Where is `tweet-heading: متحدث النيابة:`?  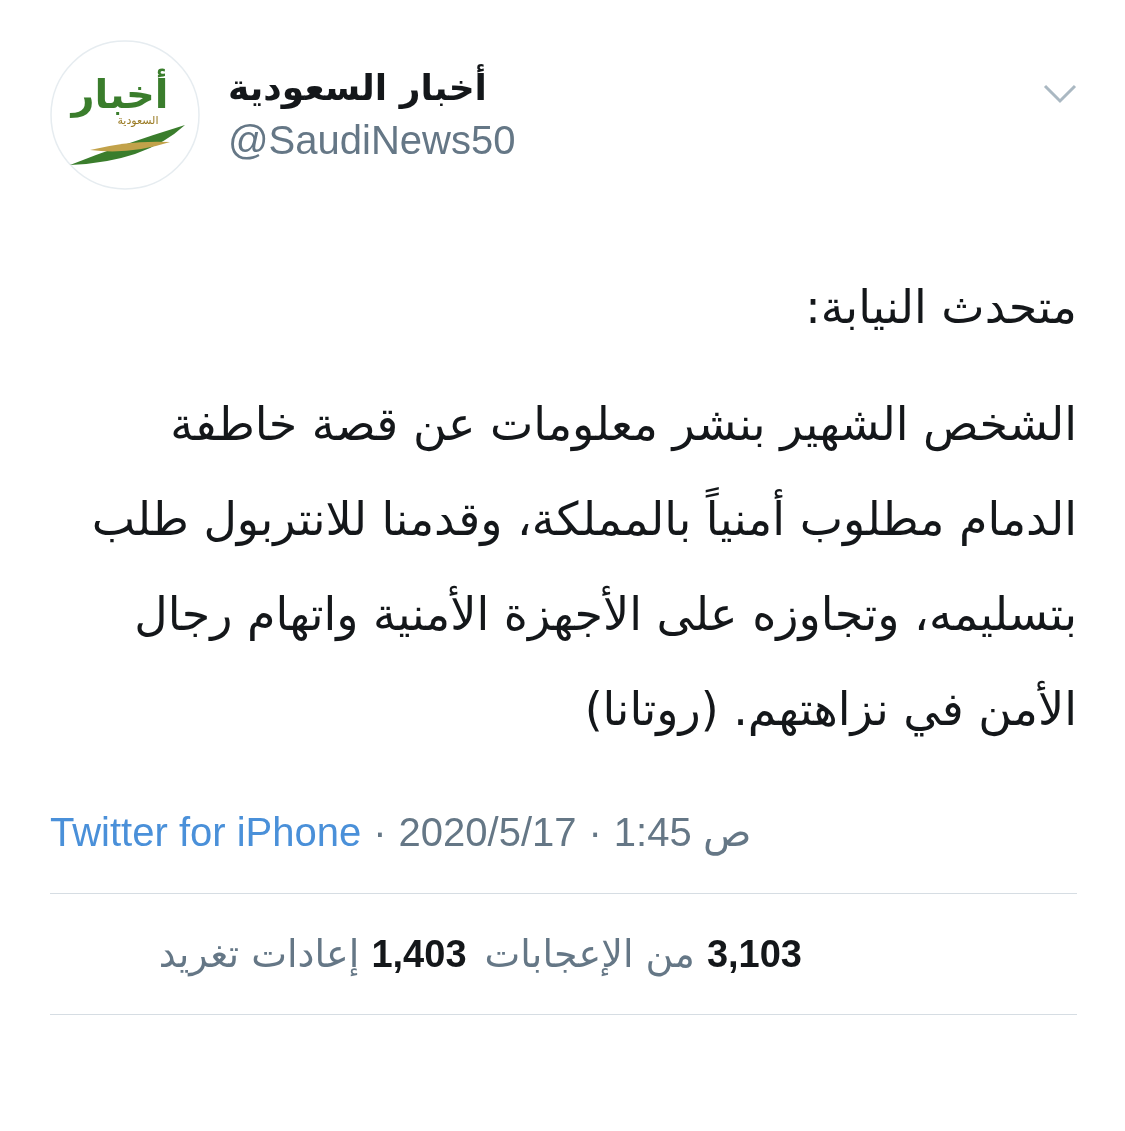 tweet-heading: متحدث النيابة: is located at coordinates (940, 307).